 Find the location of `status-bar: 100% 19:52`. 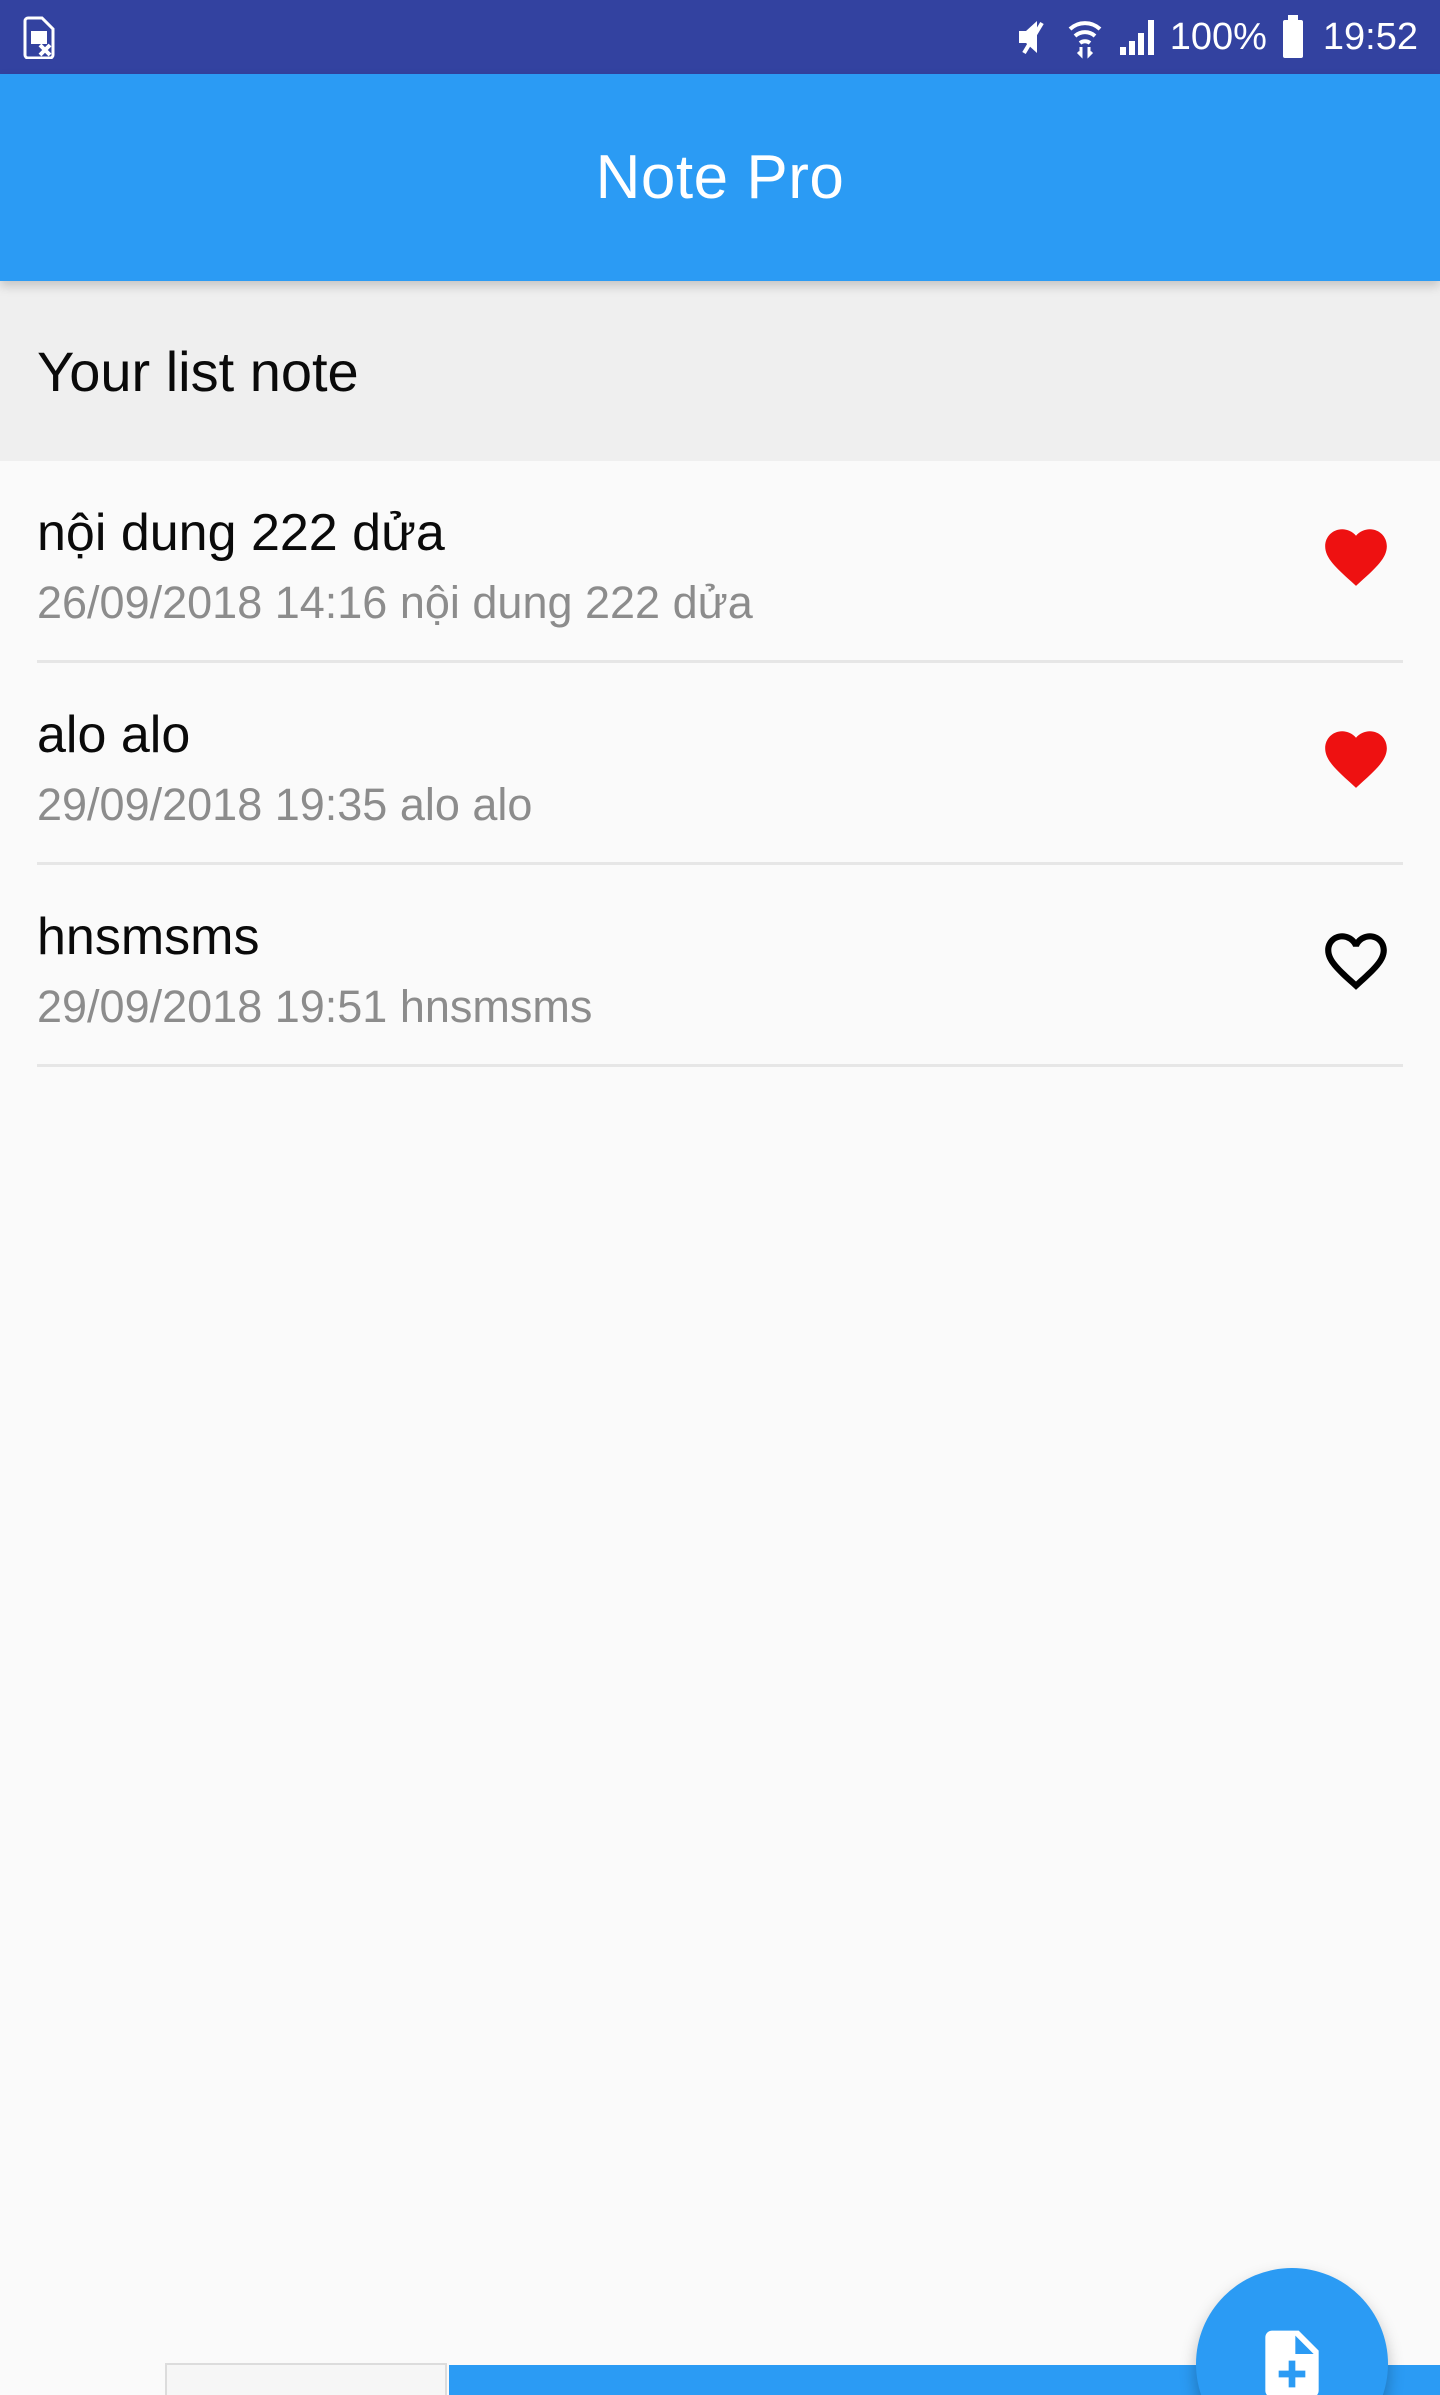

status-bar: 100% 19:52 is located at coordinates (720, 37).